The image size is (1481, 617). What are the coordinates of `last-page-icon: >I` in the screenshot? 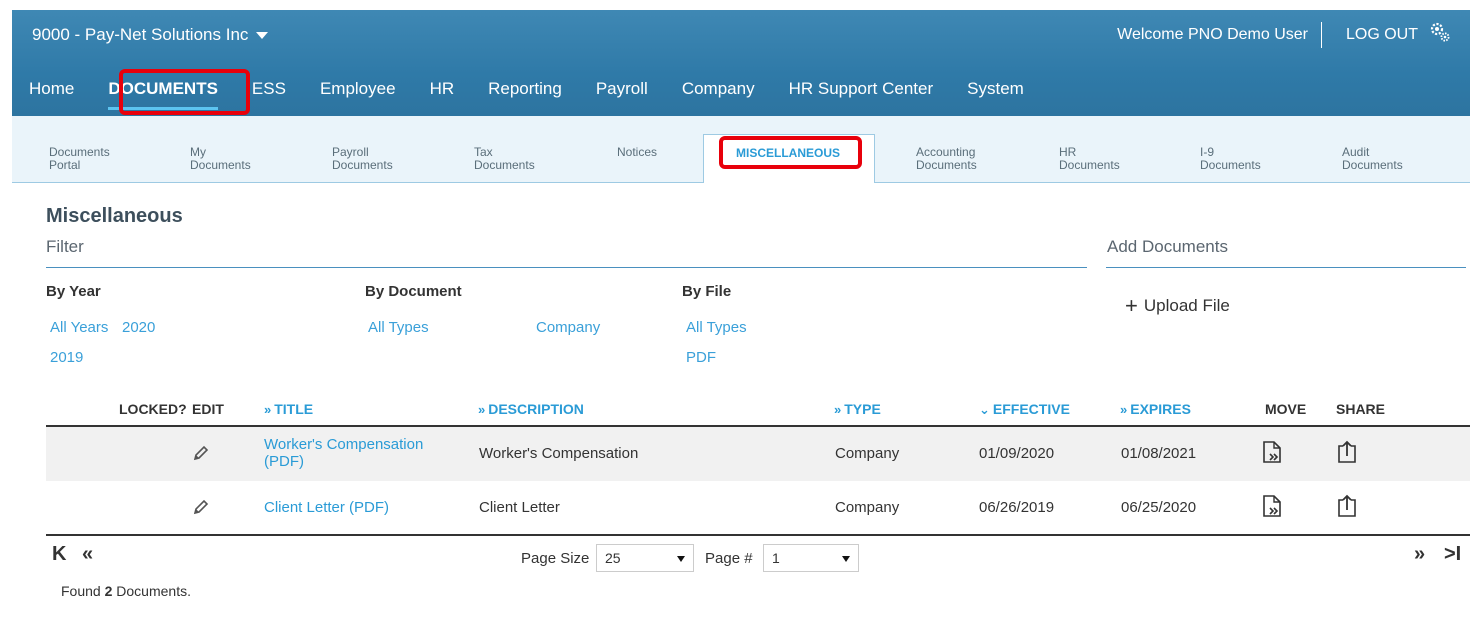 It's located at (1452, 554).